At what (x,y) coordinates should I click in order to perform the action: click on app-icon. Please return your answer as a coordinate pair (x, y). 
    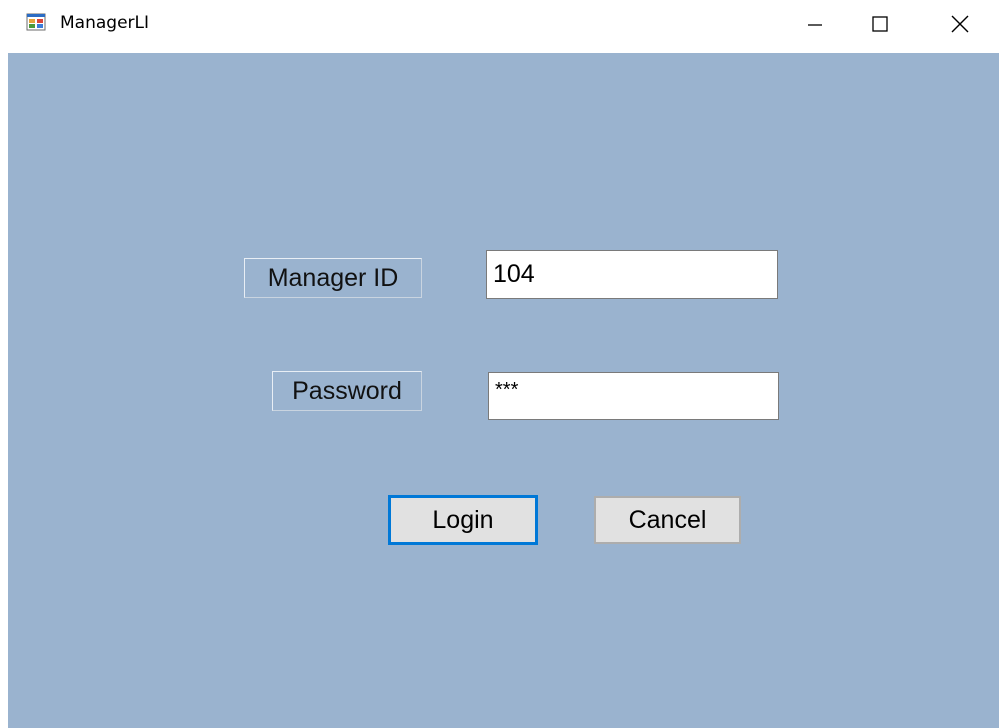
    Looking at the image, I should click on (36, 22).